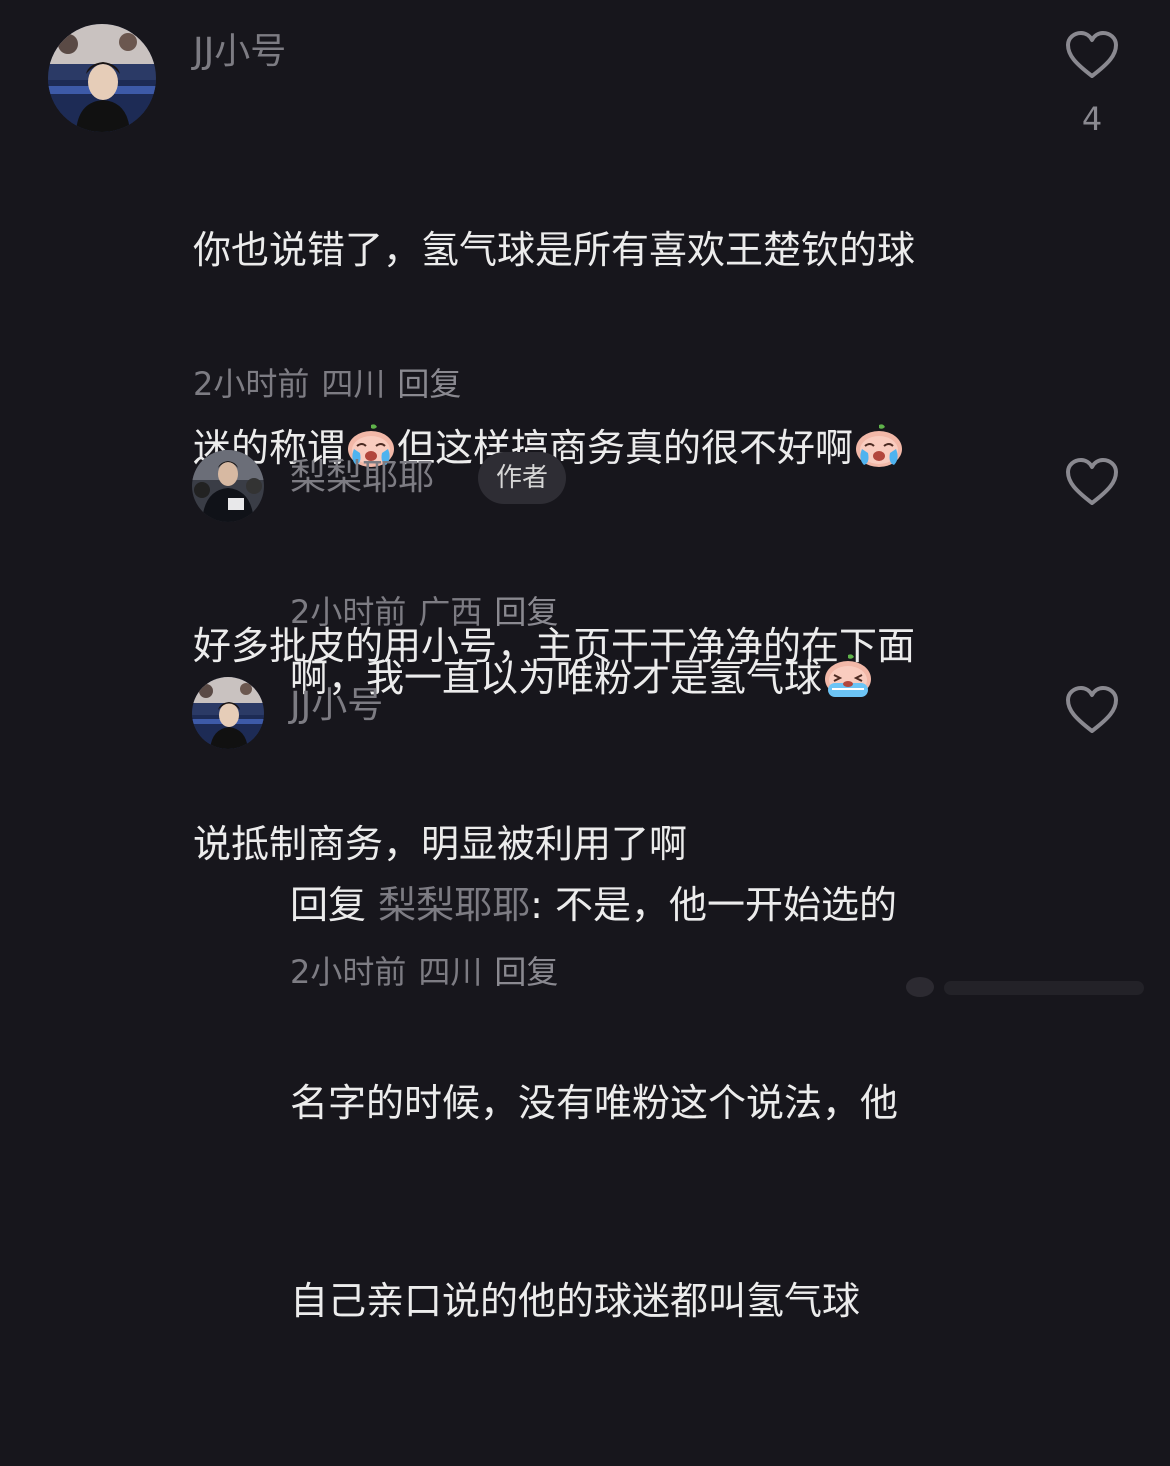  Describe the element at coordinates (526, 972) in the screenshot. I see `reply-button: 回复` at that location.